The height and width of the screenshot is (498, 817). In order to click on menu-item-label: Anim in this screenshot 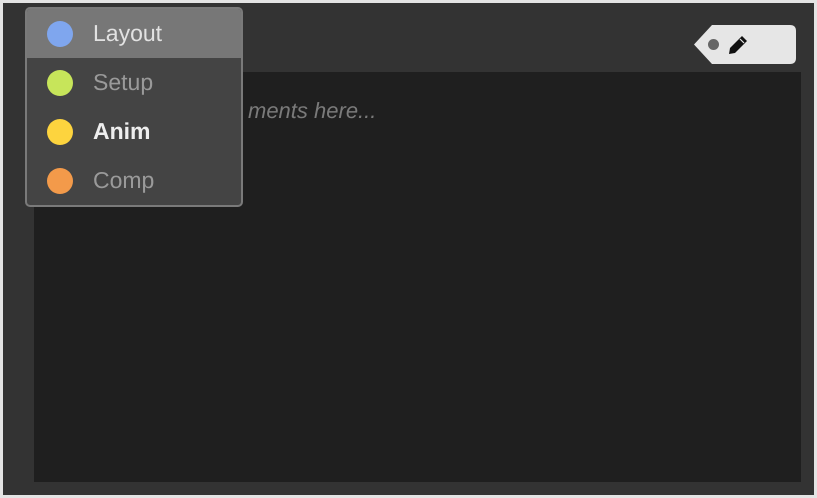, I will do `click(121, 131)`.